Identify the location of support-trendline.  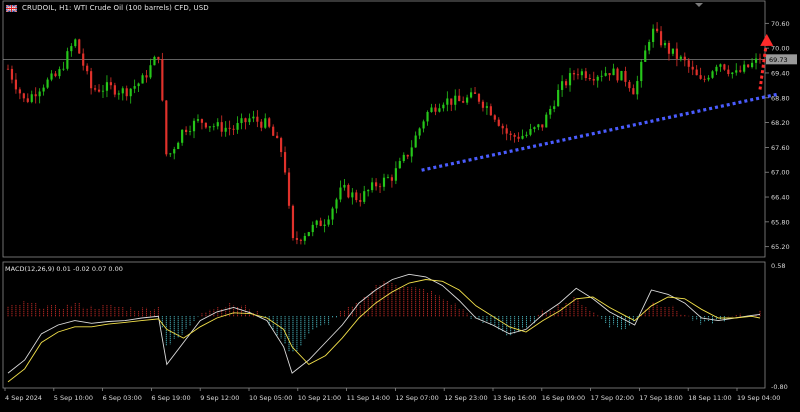
(599, 132).